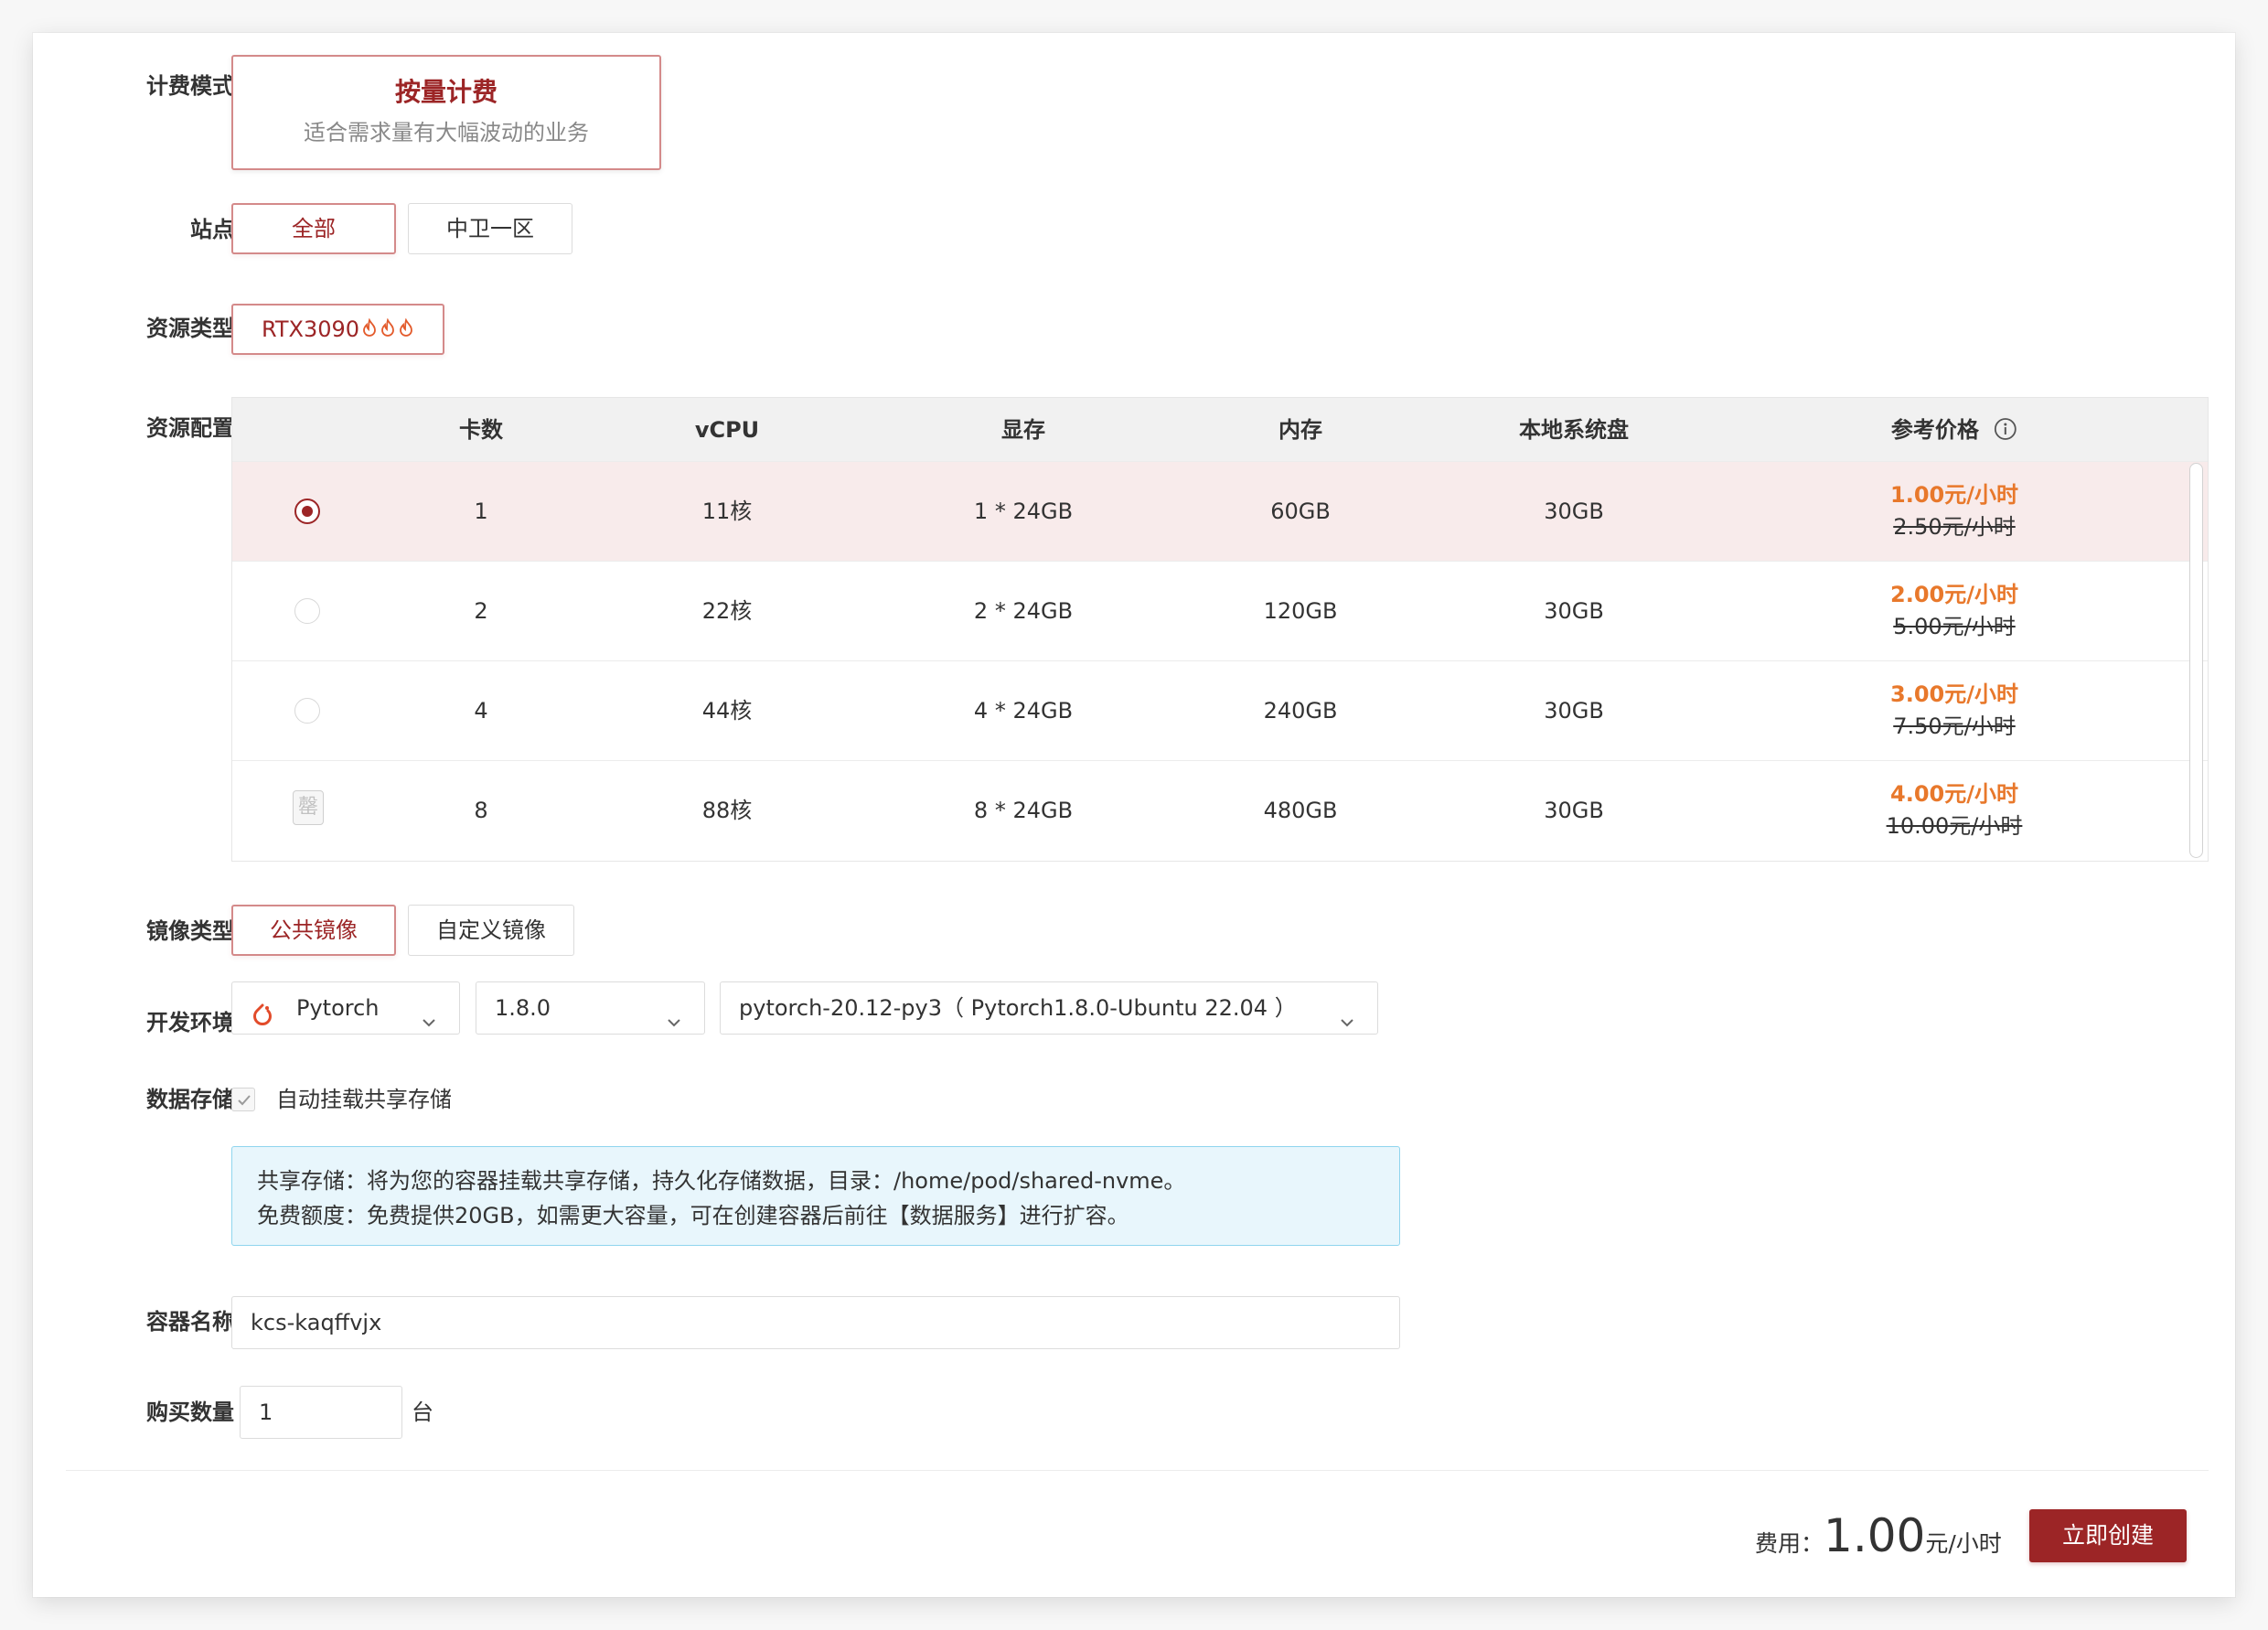  Describe the element at coordinates (1954, 809) in the screenshot. I see `cell-price: 4.00元/小时 10.00元/小时` at that location.